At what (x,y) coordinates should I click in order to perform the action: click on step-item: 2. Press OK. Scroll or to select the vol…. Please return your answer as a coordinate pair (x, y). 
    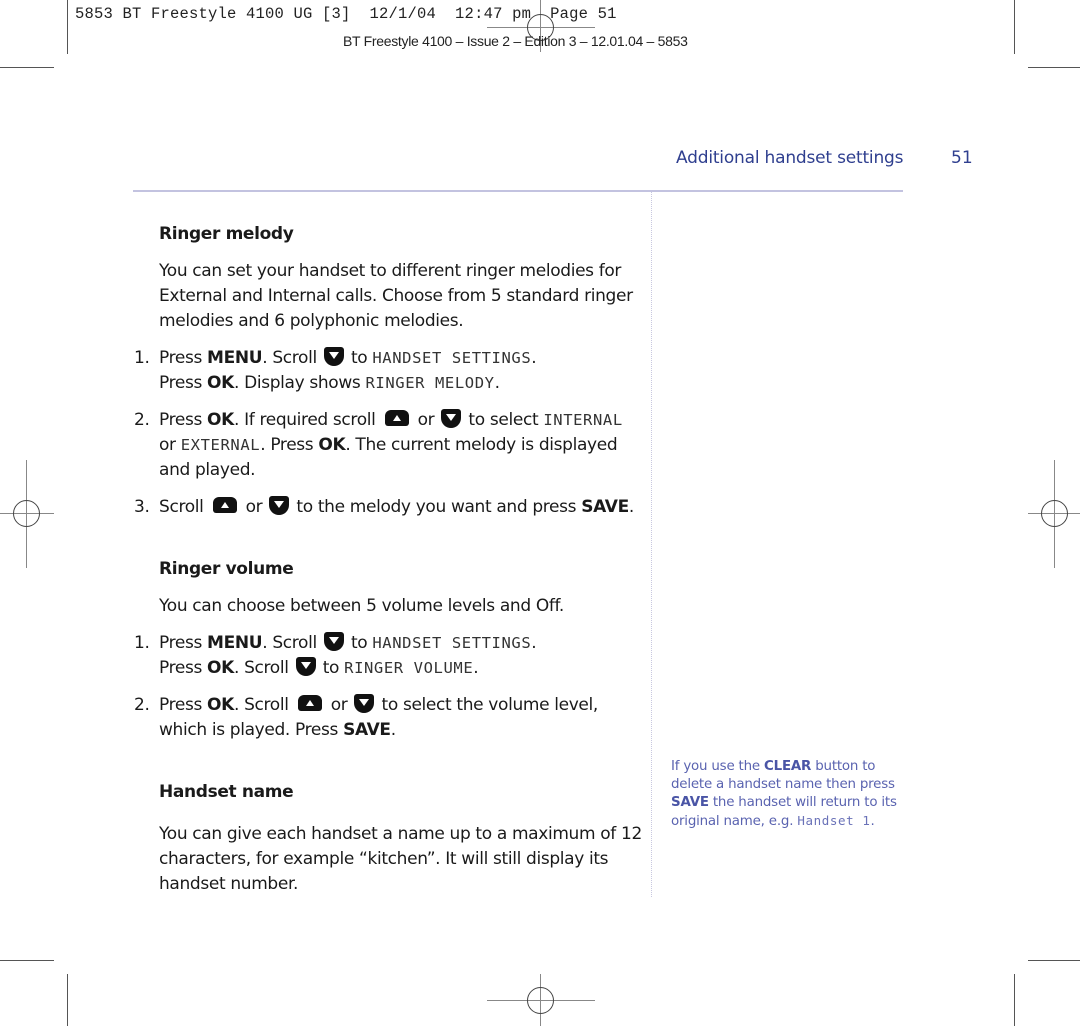
    Looking at the image, I should click on (389, 718).